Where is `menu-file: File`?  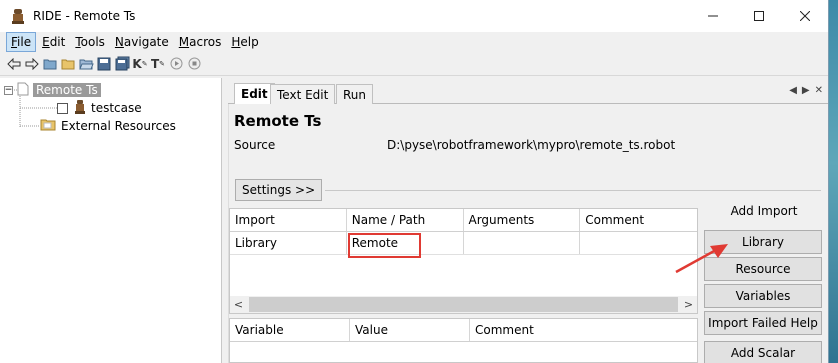
menu-file: File is located at coordinates (21, 42).